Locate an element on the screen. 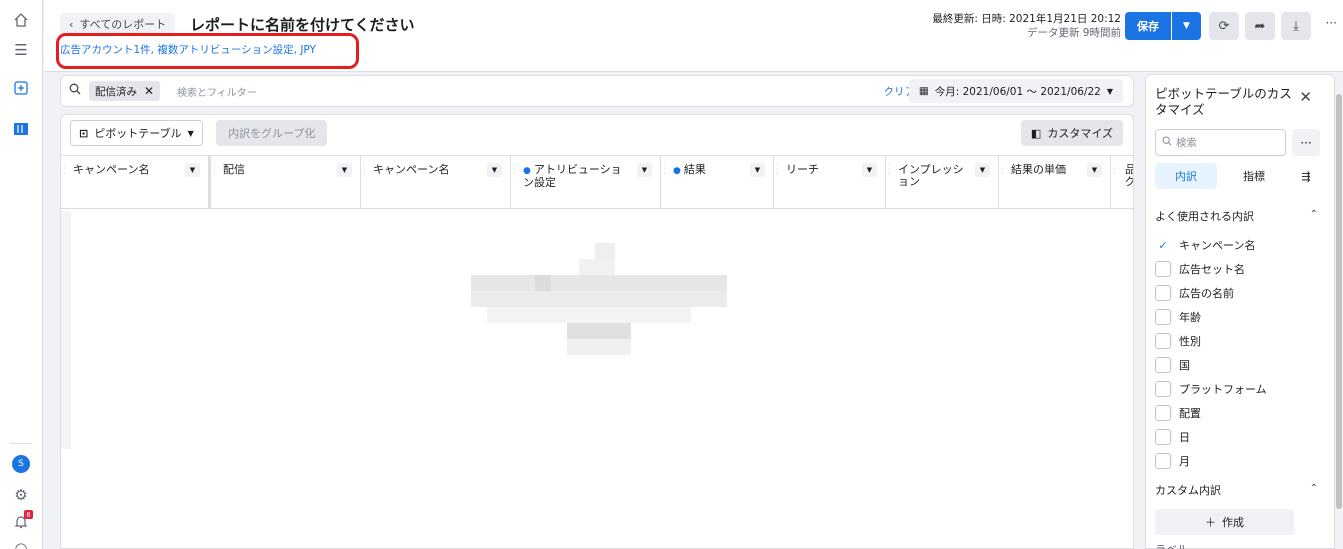 This screenshot has width=1343, height=549. home-icon is located at coordinates (21, 20).